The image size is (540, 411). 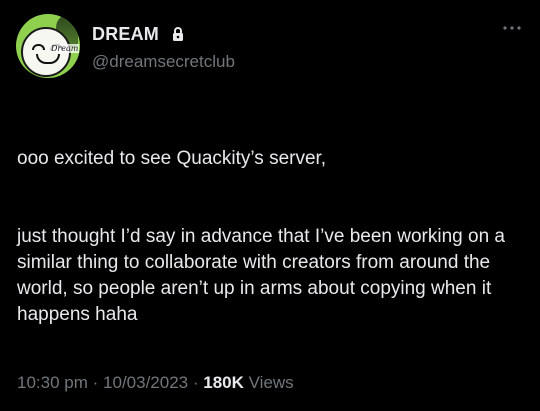 I want to click on author-display-name: DREAM, so click(x=125, y=34).